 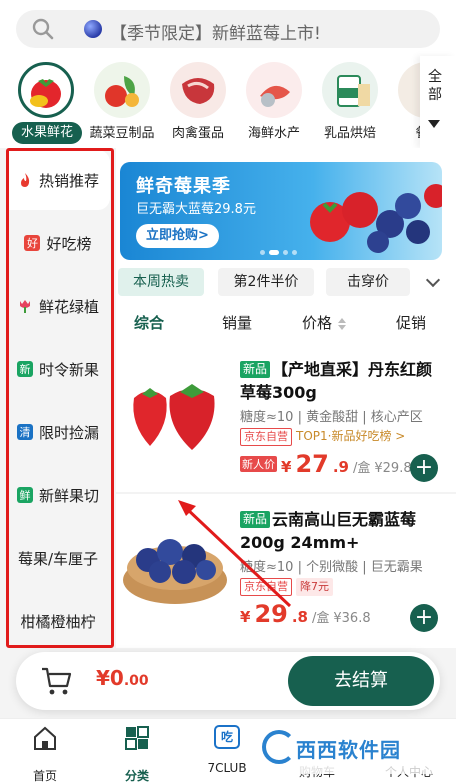 I want to click on watermark-logo: 西西软件园, so click(x=349, y=749).